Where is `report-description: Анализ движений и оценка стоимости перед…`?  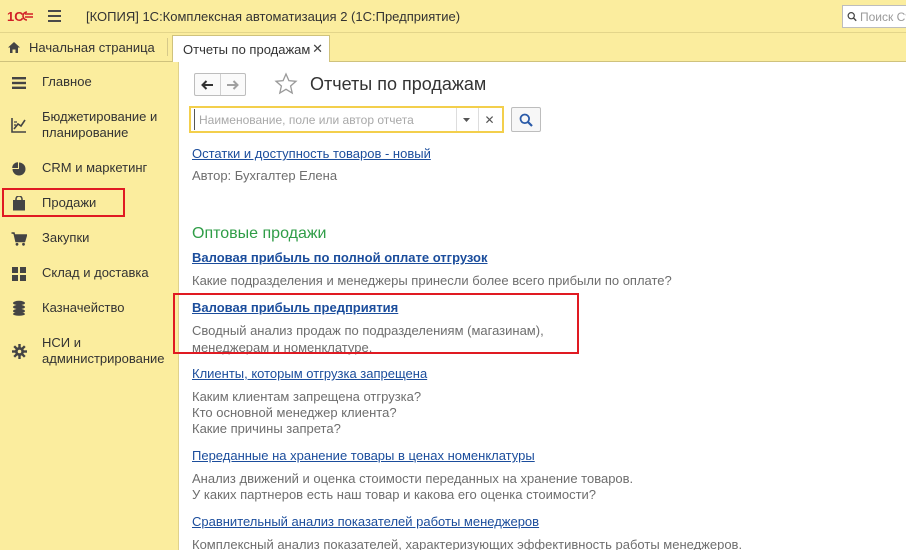
report-description: Анализ движений и оценка стоимости перед… is located at coordinates (413, 478).